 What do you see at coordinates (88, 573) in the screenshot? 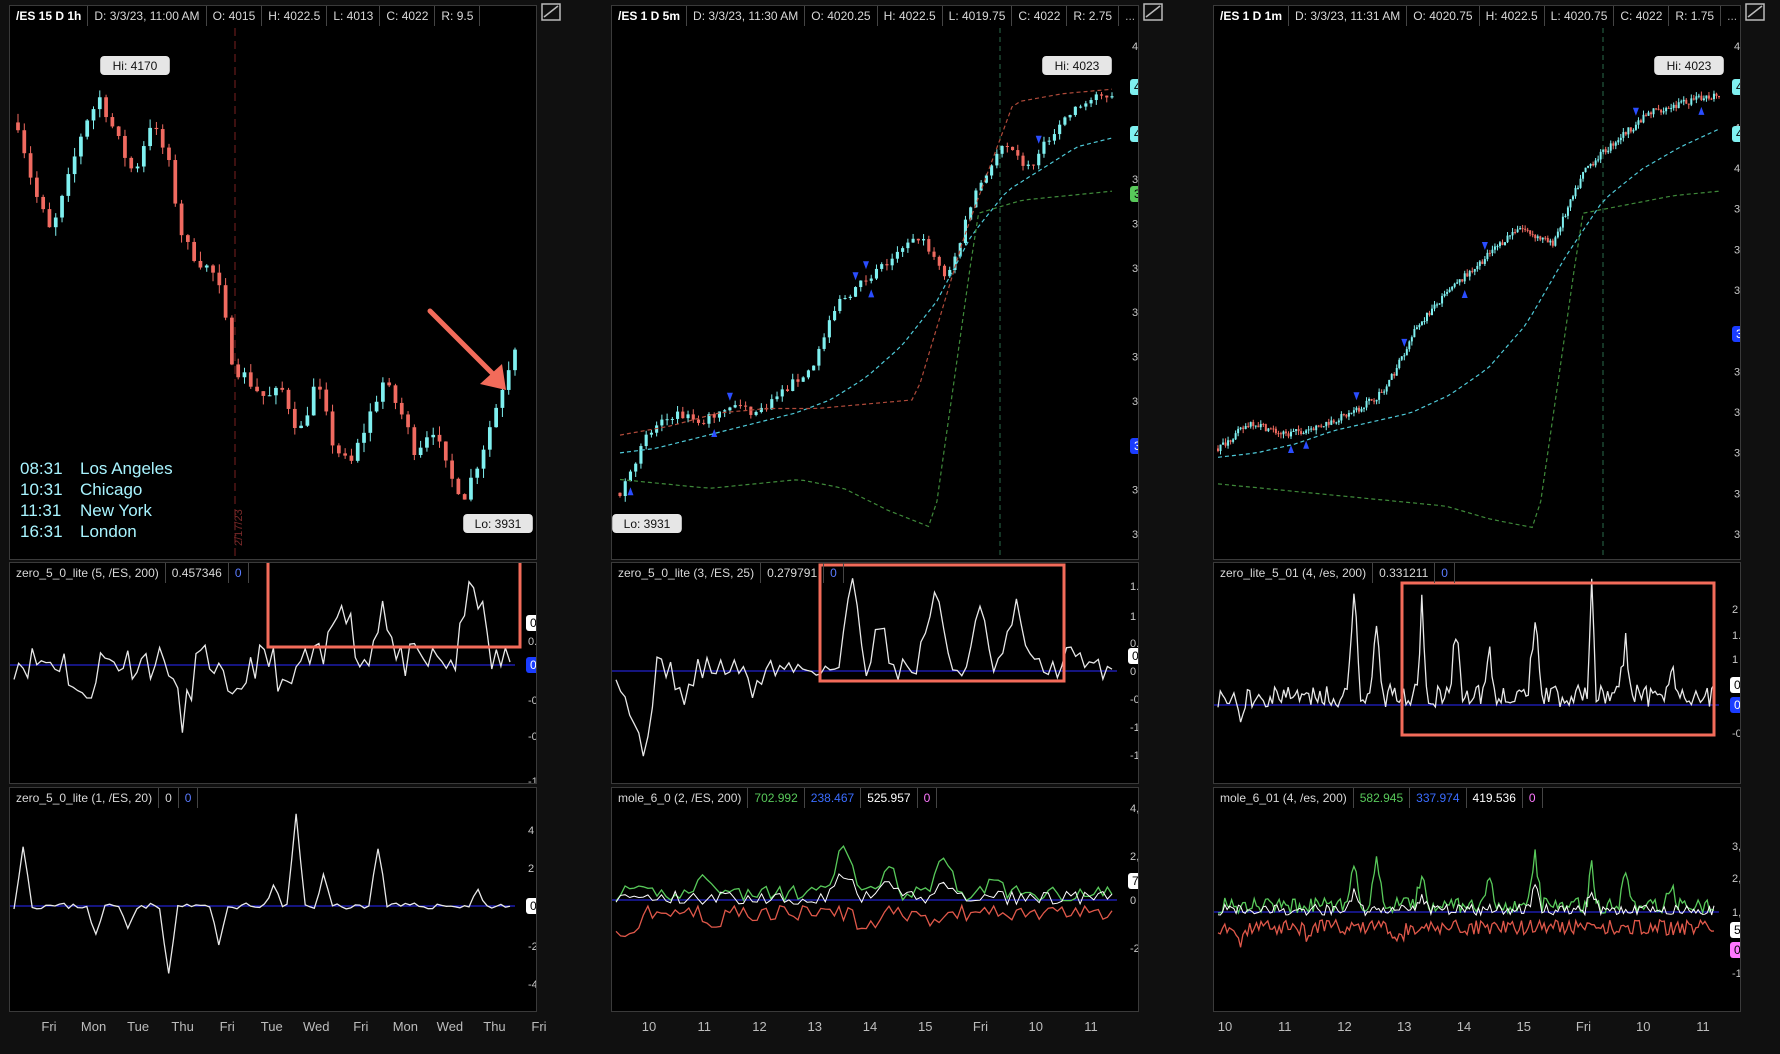
I see `study-title: zero_5_0_lite (5, /ES, 200)` at bounding box center [88, 573].